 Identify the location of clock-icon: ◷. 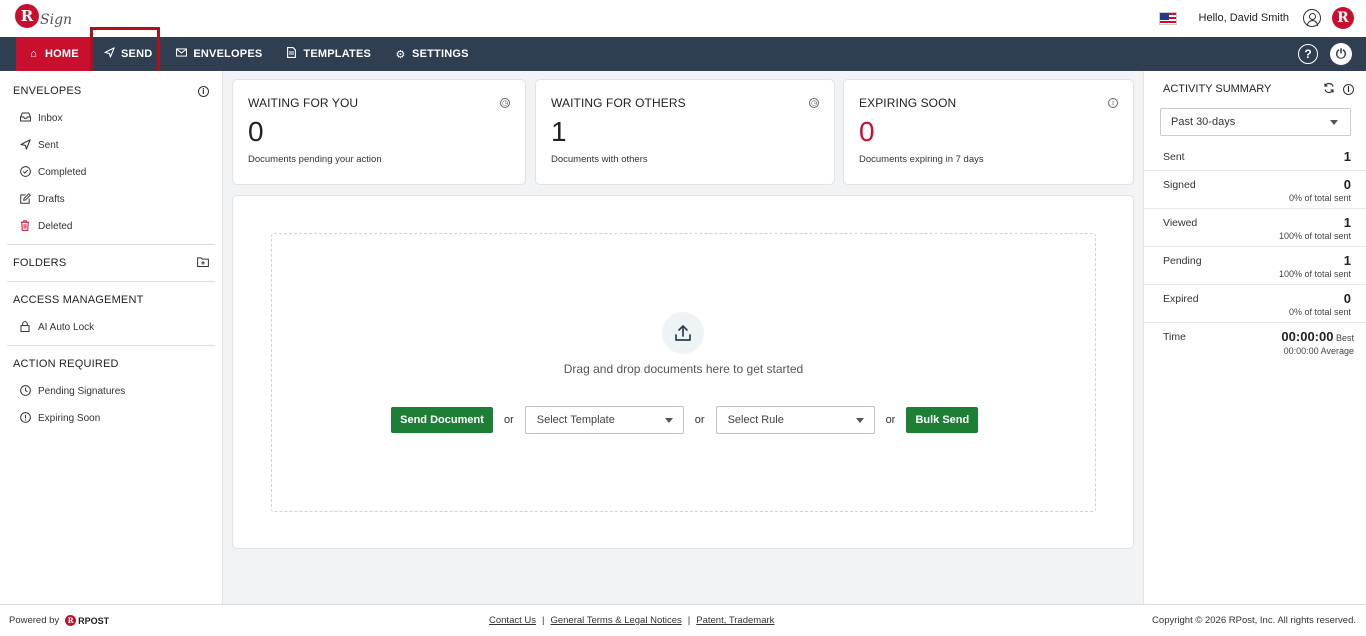
(814, 103).